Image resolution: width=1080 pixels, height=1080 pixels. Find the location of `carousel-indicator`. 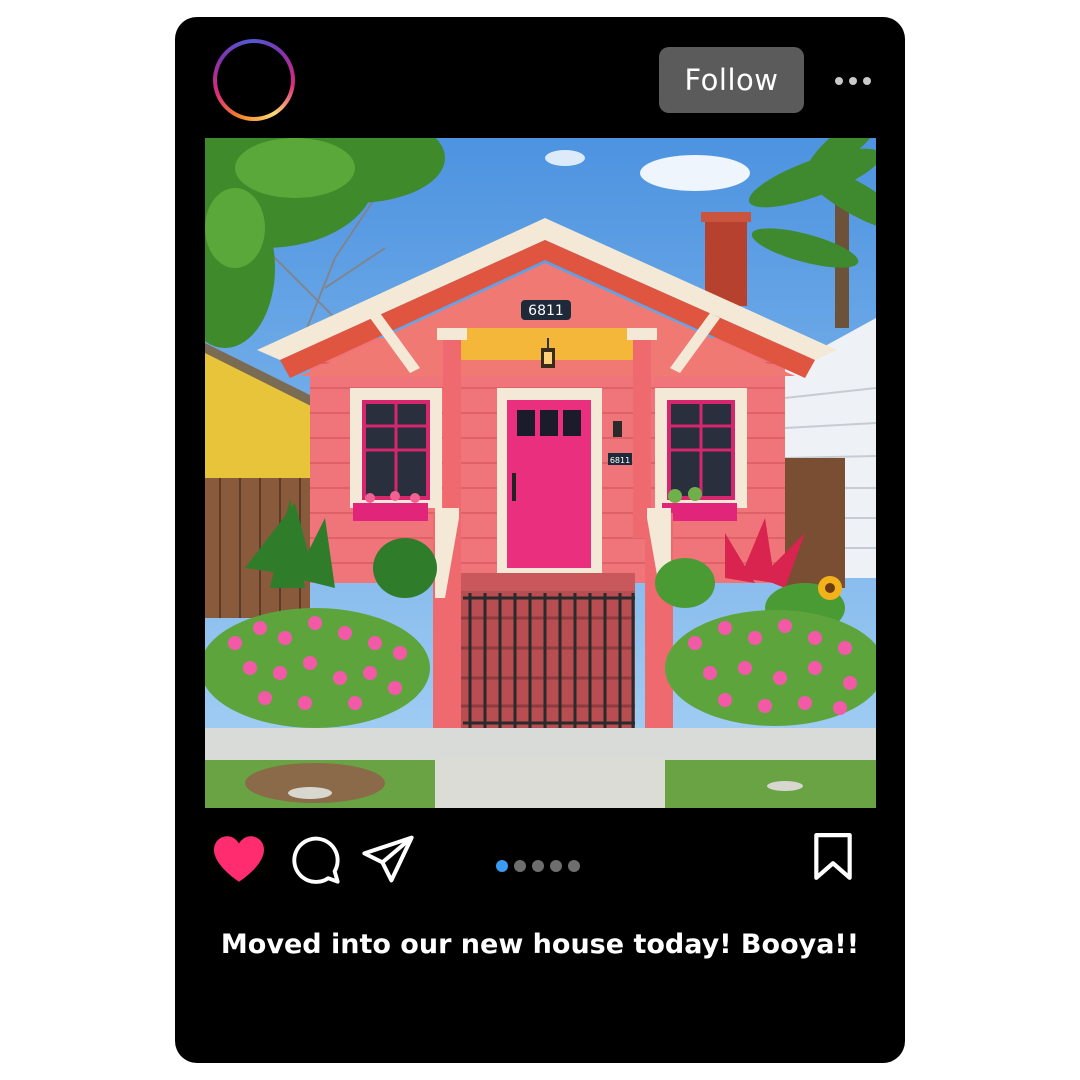

carousel-indicator is located at coordinates (538, 866).